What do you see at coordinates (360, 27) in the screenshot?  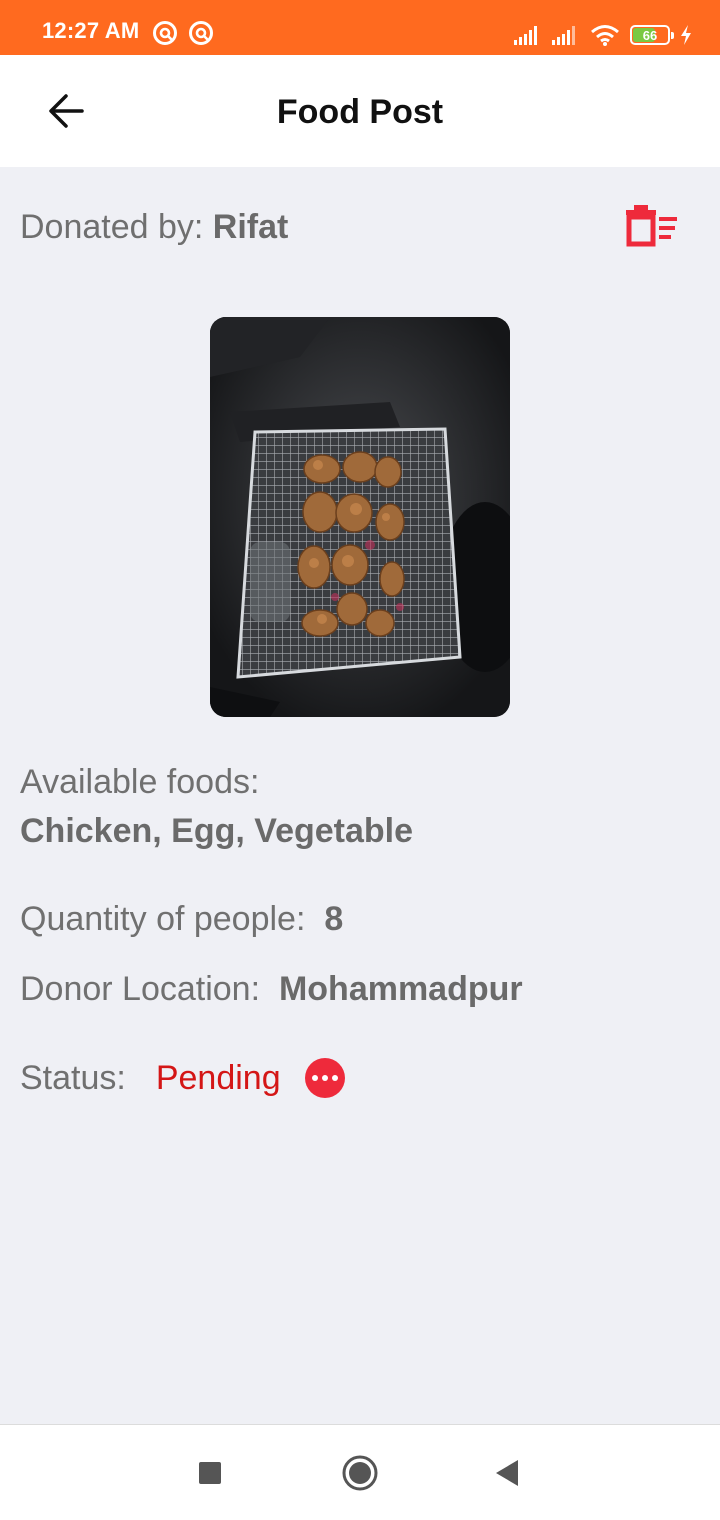 I see `status-bar: 12:27 AM 66` at bounding box center [360, 27].